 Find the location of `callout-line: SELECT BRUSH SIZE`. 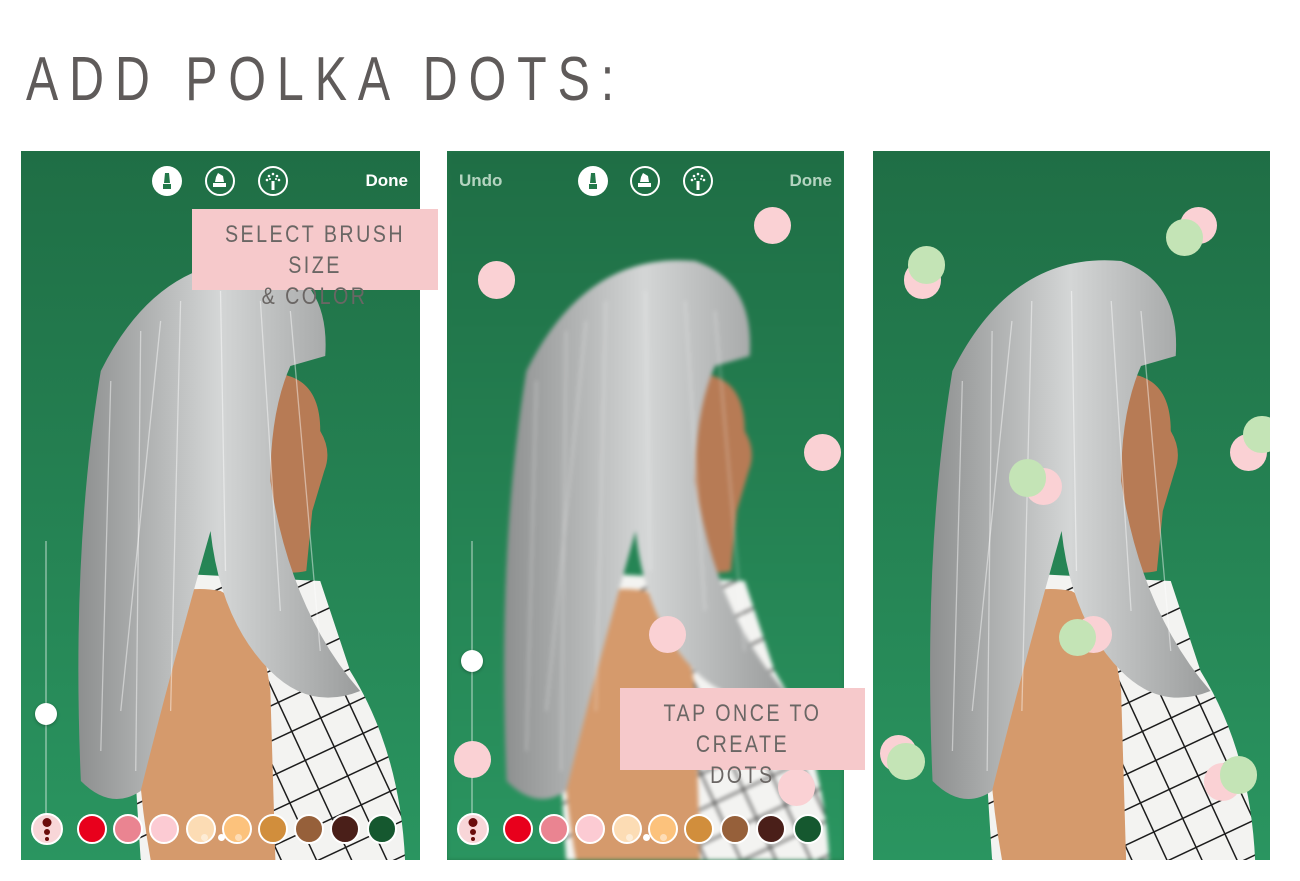

callout-line: SELECT BRUSH SIZE is located at coordinates (315, 250).